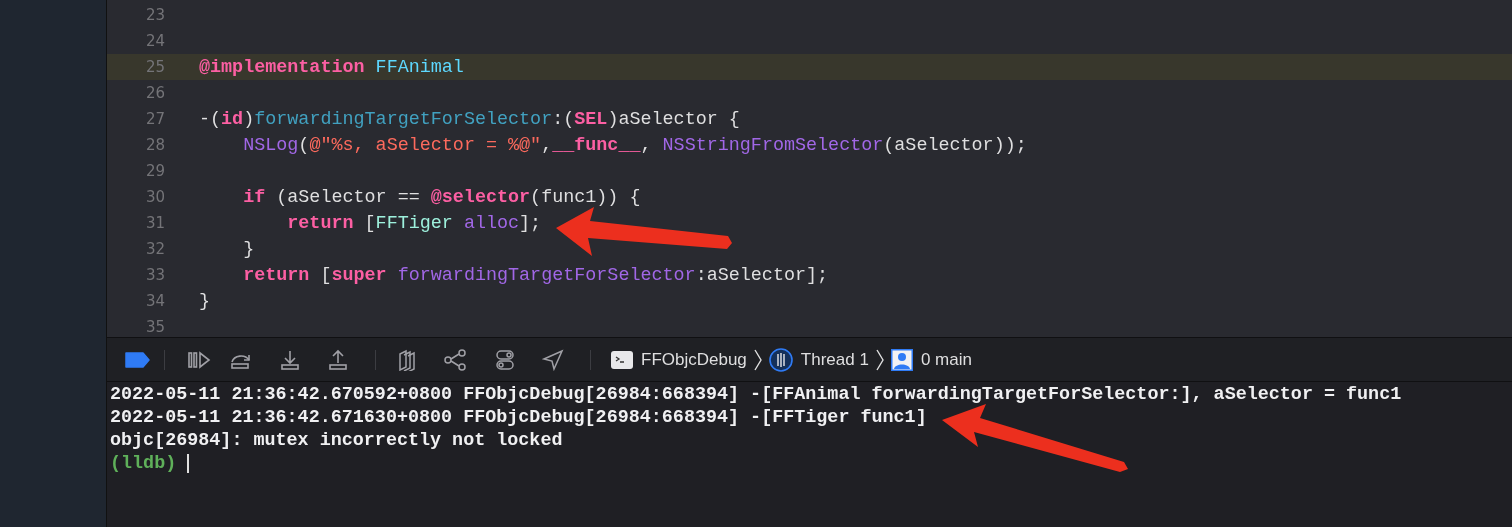 This screenshot has height=527, width=1512. What do you see at coordinates (408, 359) in the screenshot?
I see `view-hierarchy-icon` at bounding box center [408, 359].